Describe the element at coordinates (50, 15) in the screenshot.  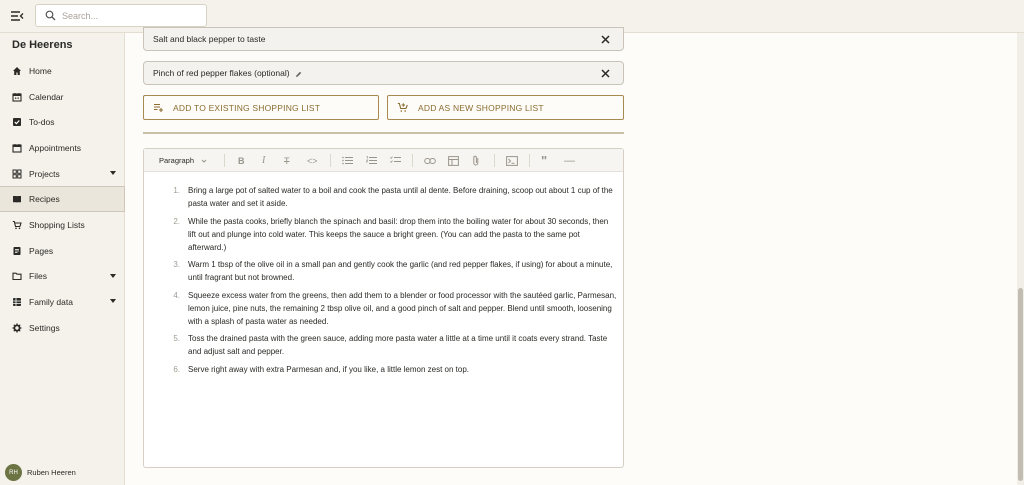
I see `search-icon` at that location.